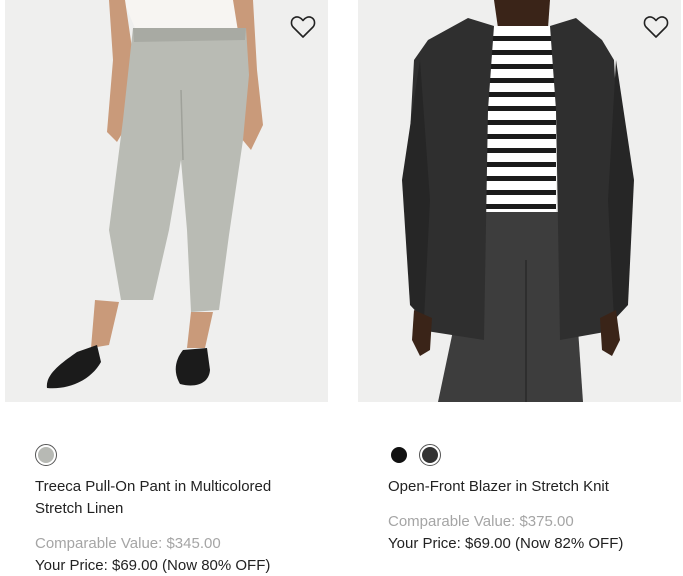 The width and height of the screenshot is (683, 576). I want to click on comparable-value: Comparable Value: $345.00, so click(128, 543).